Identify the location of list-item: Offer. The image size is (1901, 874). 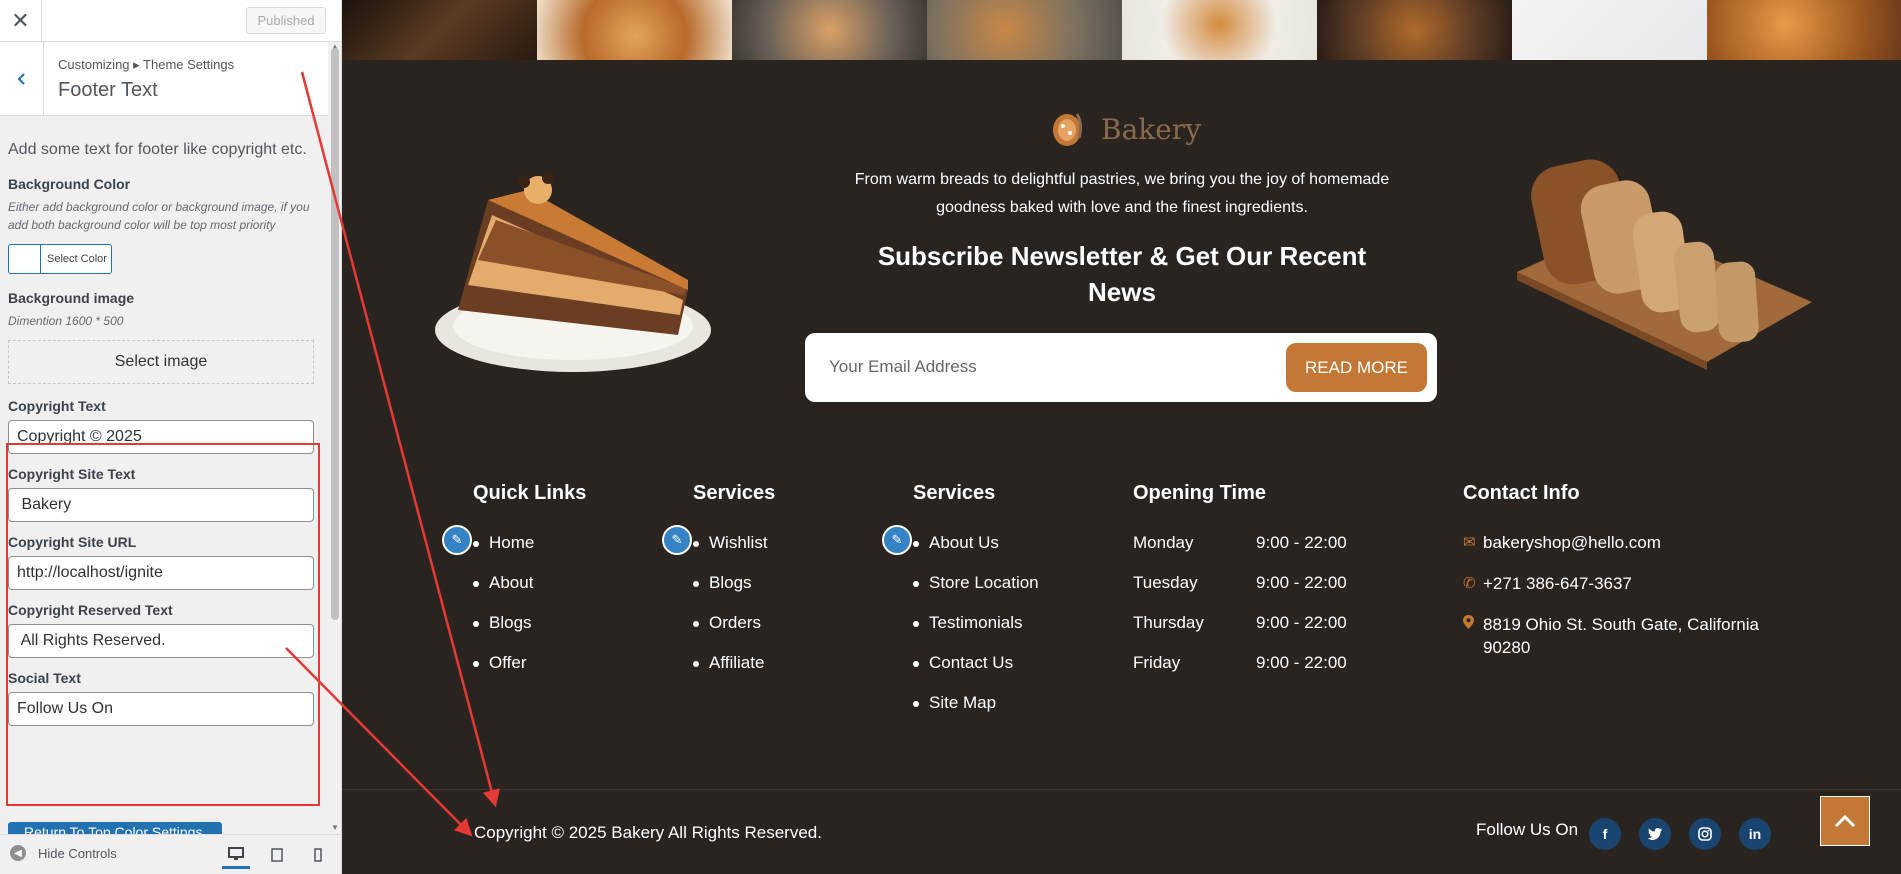
(529, 663).